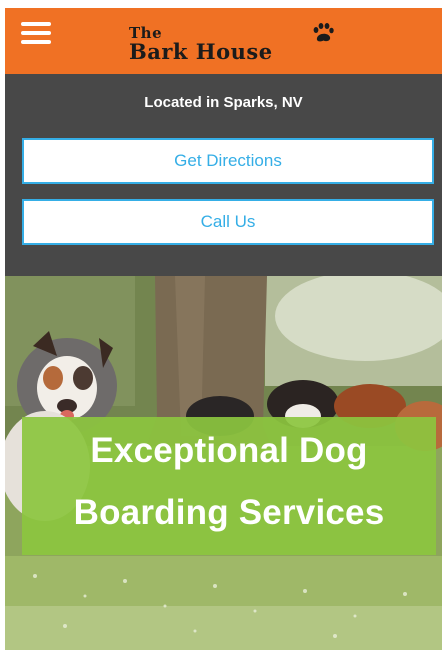 The width and height of the screenshot is (446, 650). What do you see at coordinates (323, 32) in the screenshot?
I see `paw-icon` at bounding box center [323, 32].